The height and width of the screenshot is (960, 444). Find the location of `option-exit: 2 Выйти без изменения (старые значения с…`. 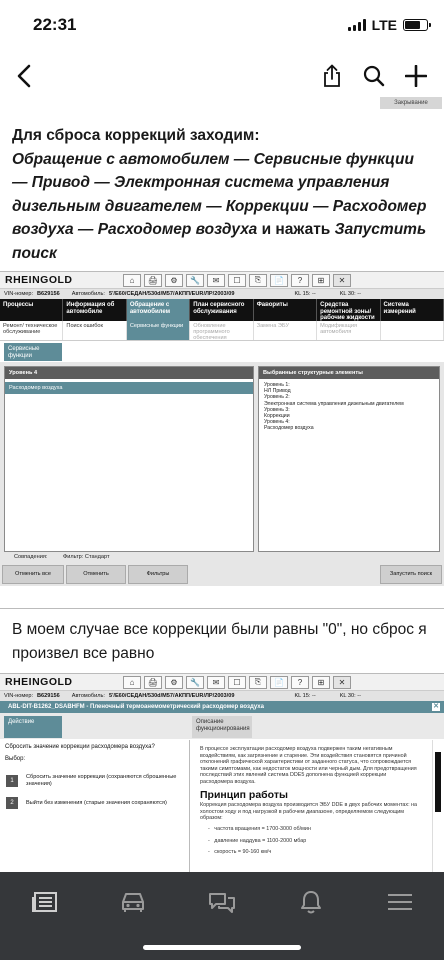

option-exit: 2 Выйти без изменения (старые значения с… is located at coordinates (94, 803).